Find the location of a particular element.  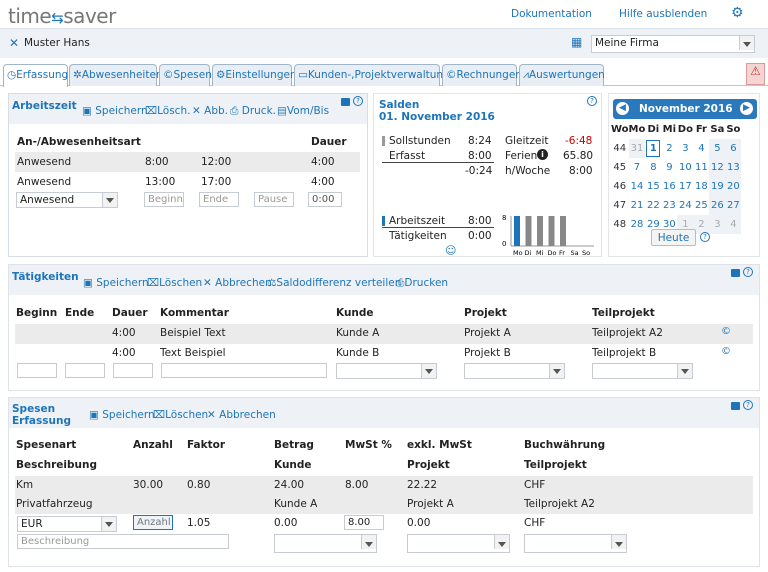

calendar-day: 22 is located at coordinates (653, 205).